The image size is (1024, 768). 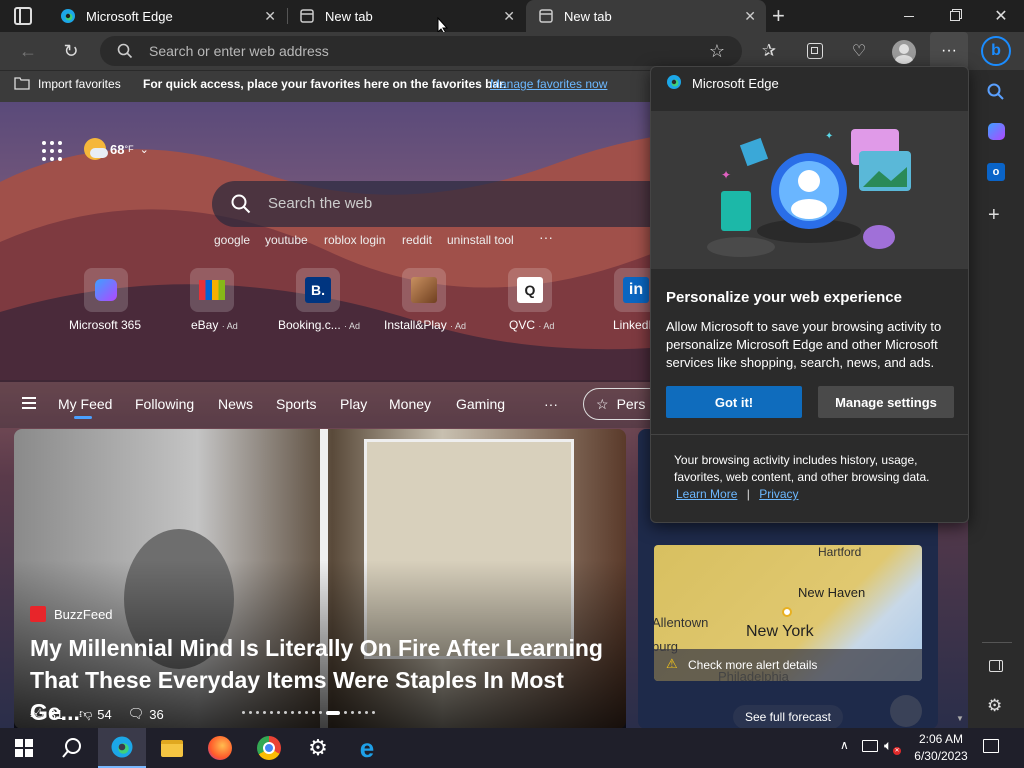 I want to click on network-icon, so click(x=870, y=746).